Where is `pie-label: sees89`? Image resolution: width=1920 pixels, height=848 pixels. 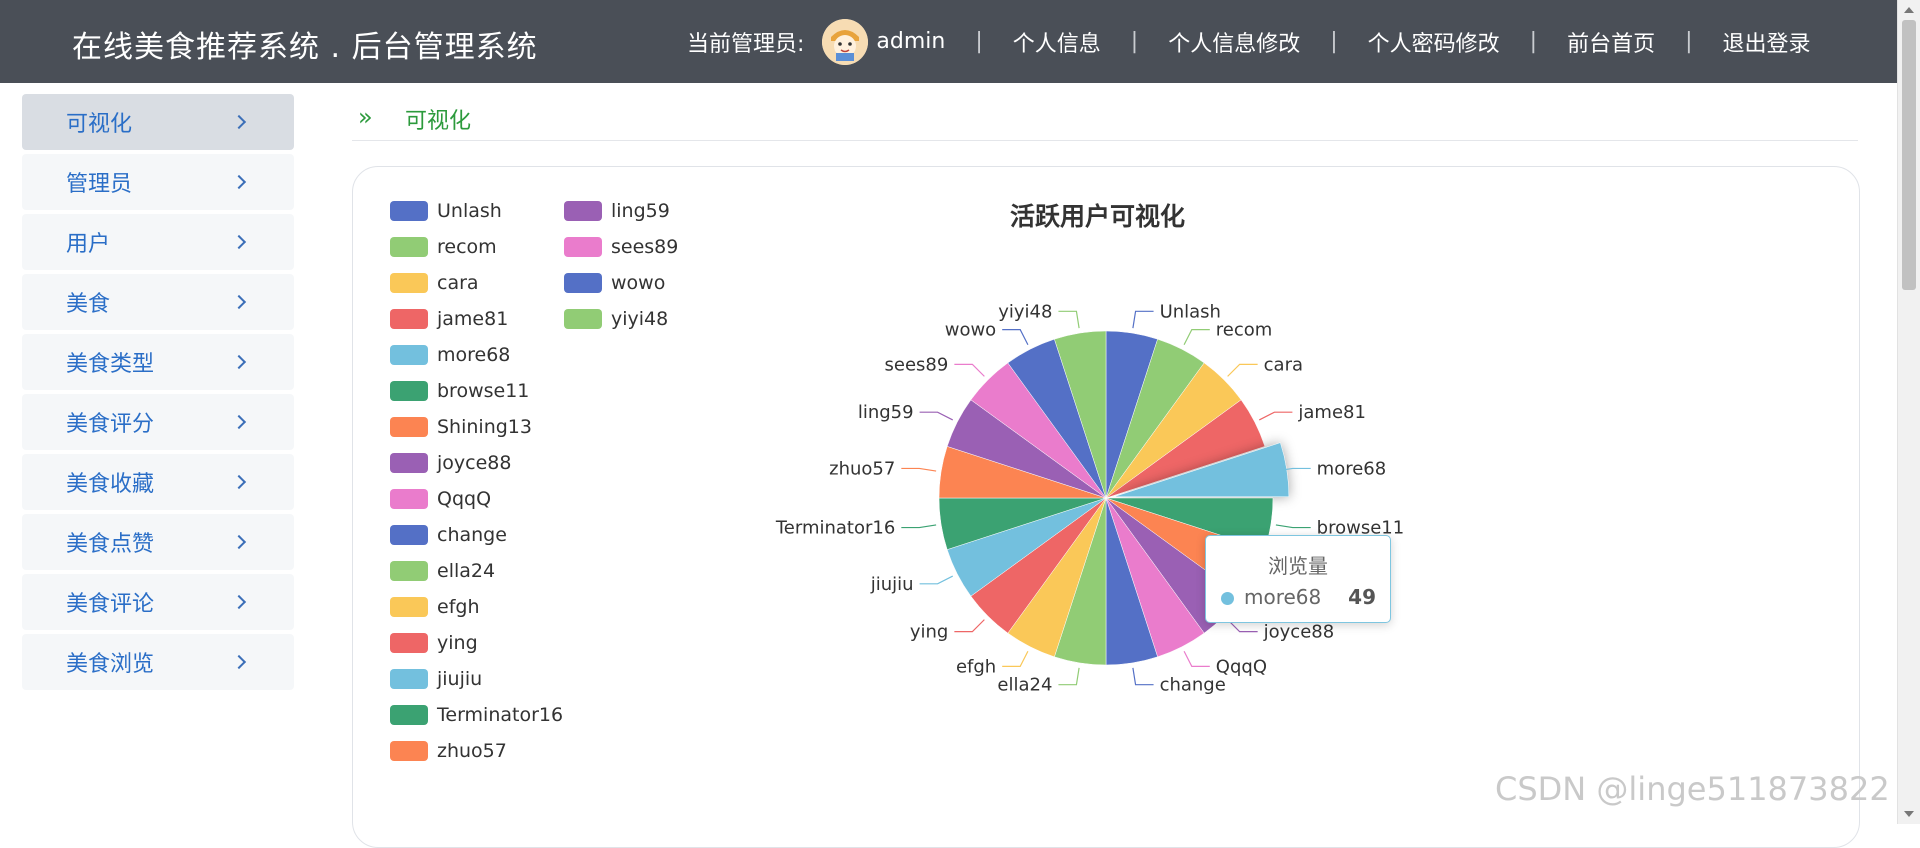 pie-label: sees89 is located at coordinates (917, 364).